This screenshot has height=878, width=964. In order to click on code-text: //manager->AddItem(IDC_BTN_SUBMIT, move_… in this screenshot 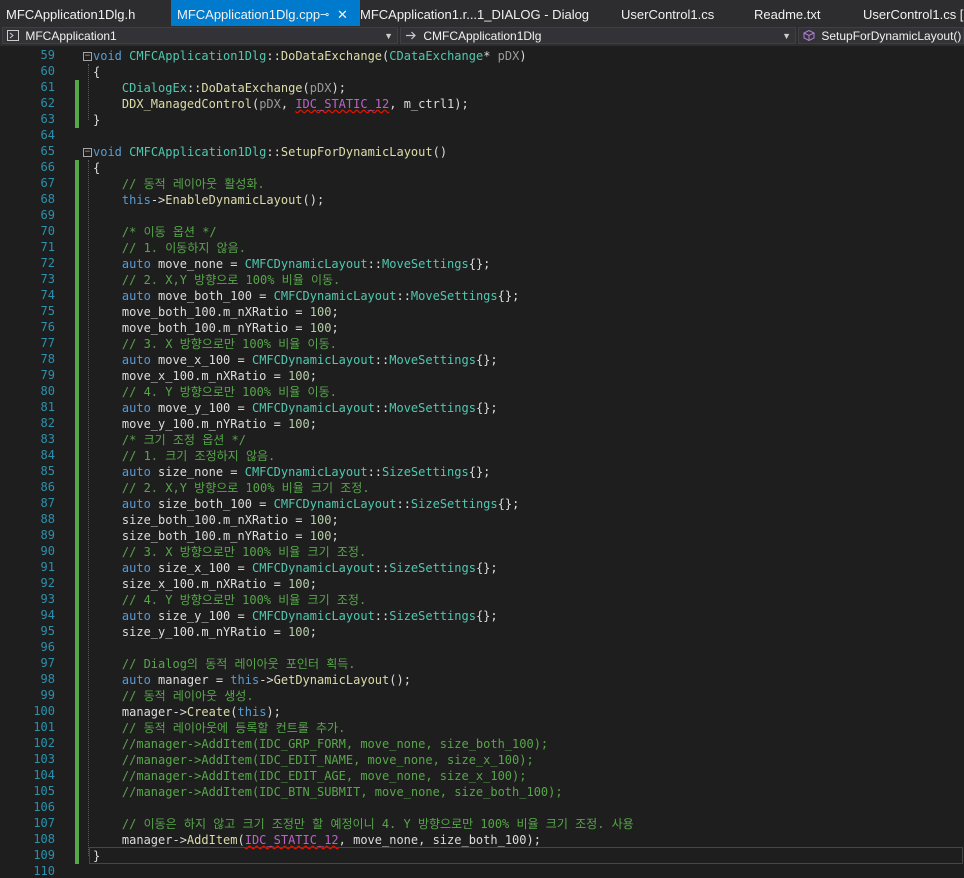, I will do `click(342, 792)`.